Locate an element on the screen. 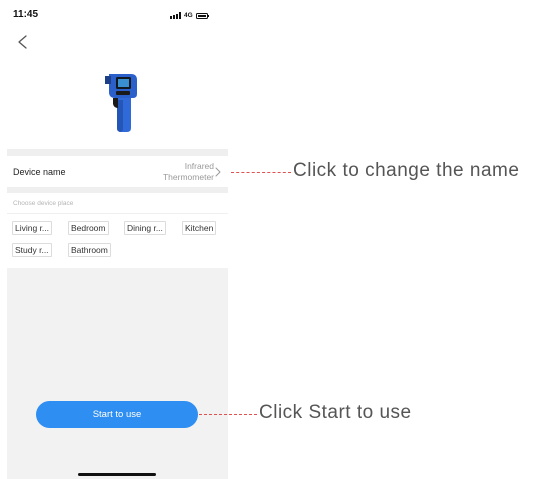 This screenshot has width=536, height=479. network-label: 4G is located at coordinates (188, 15).